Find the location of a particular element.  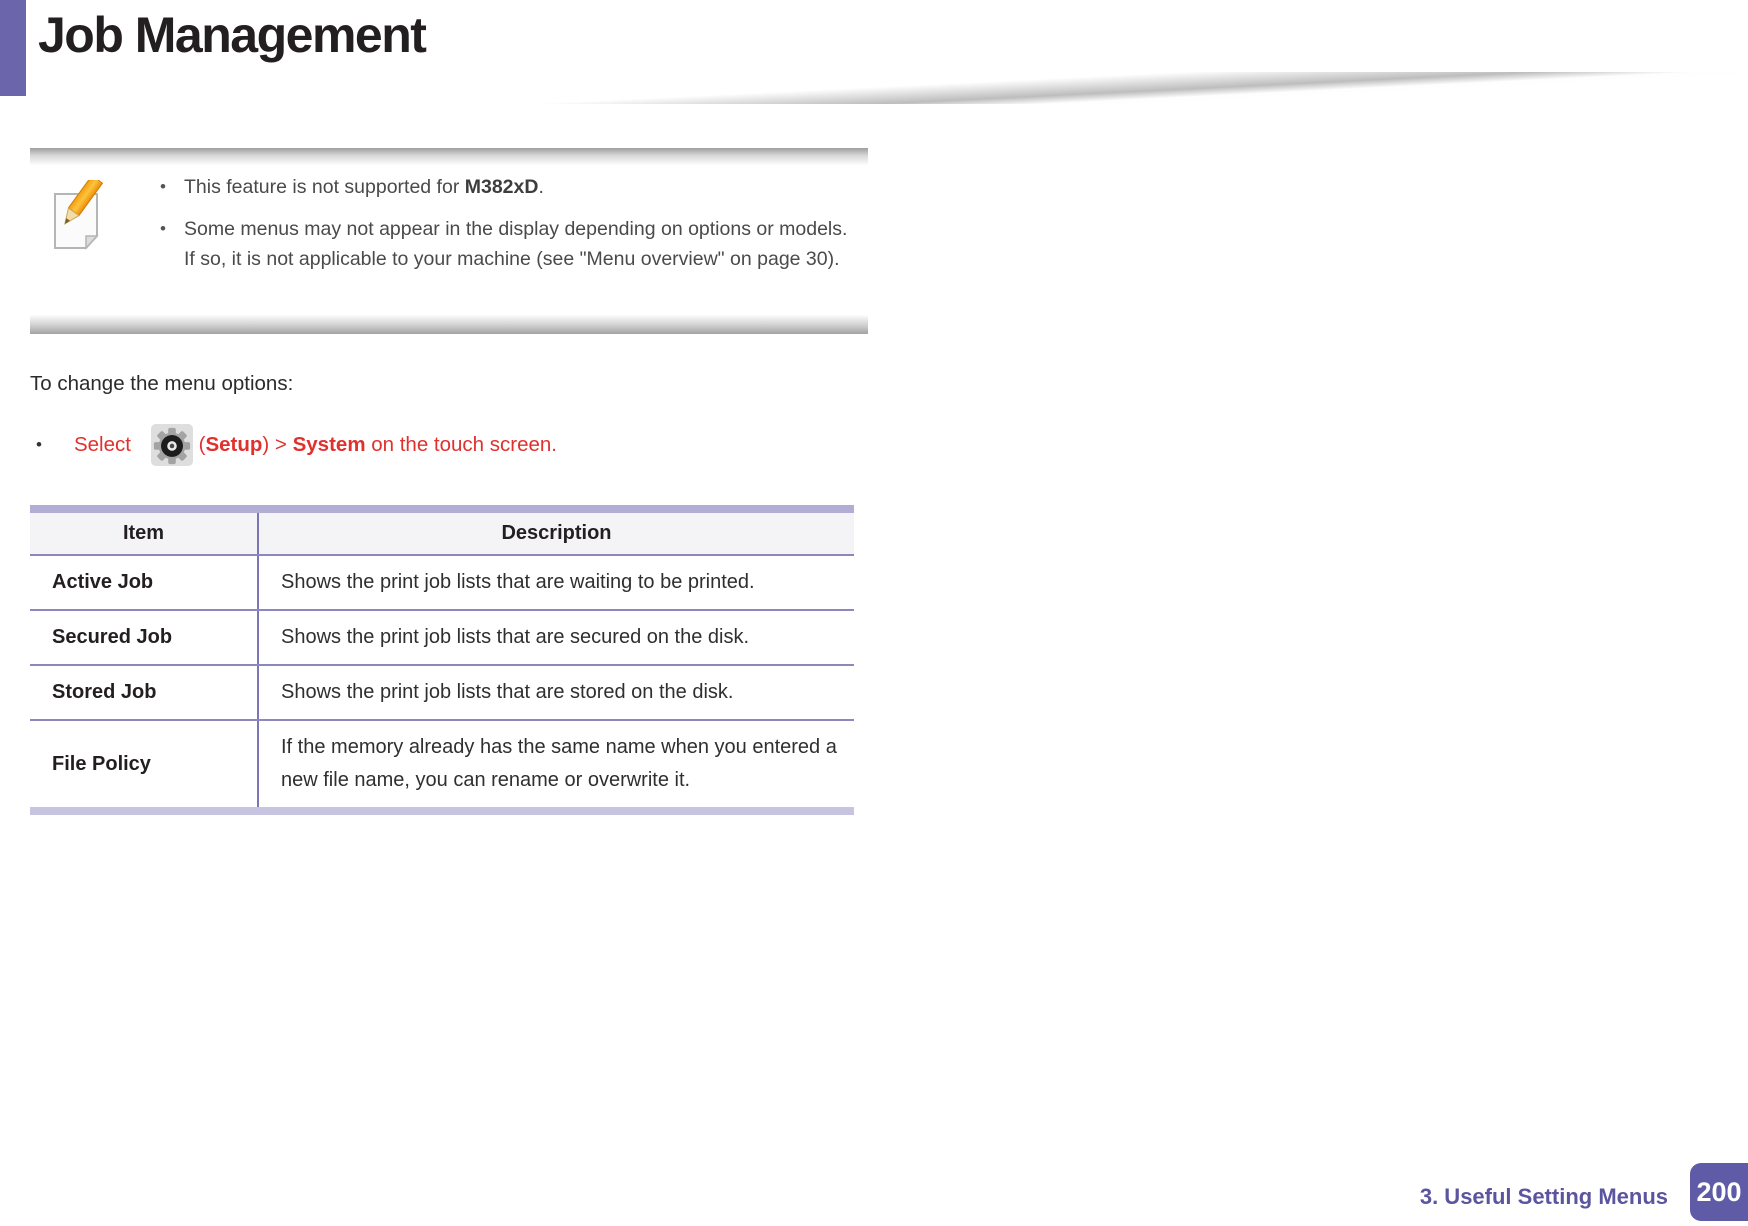

page-number: 200 is located at coordinates (1719, 1191).